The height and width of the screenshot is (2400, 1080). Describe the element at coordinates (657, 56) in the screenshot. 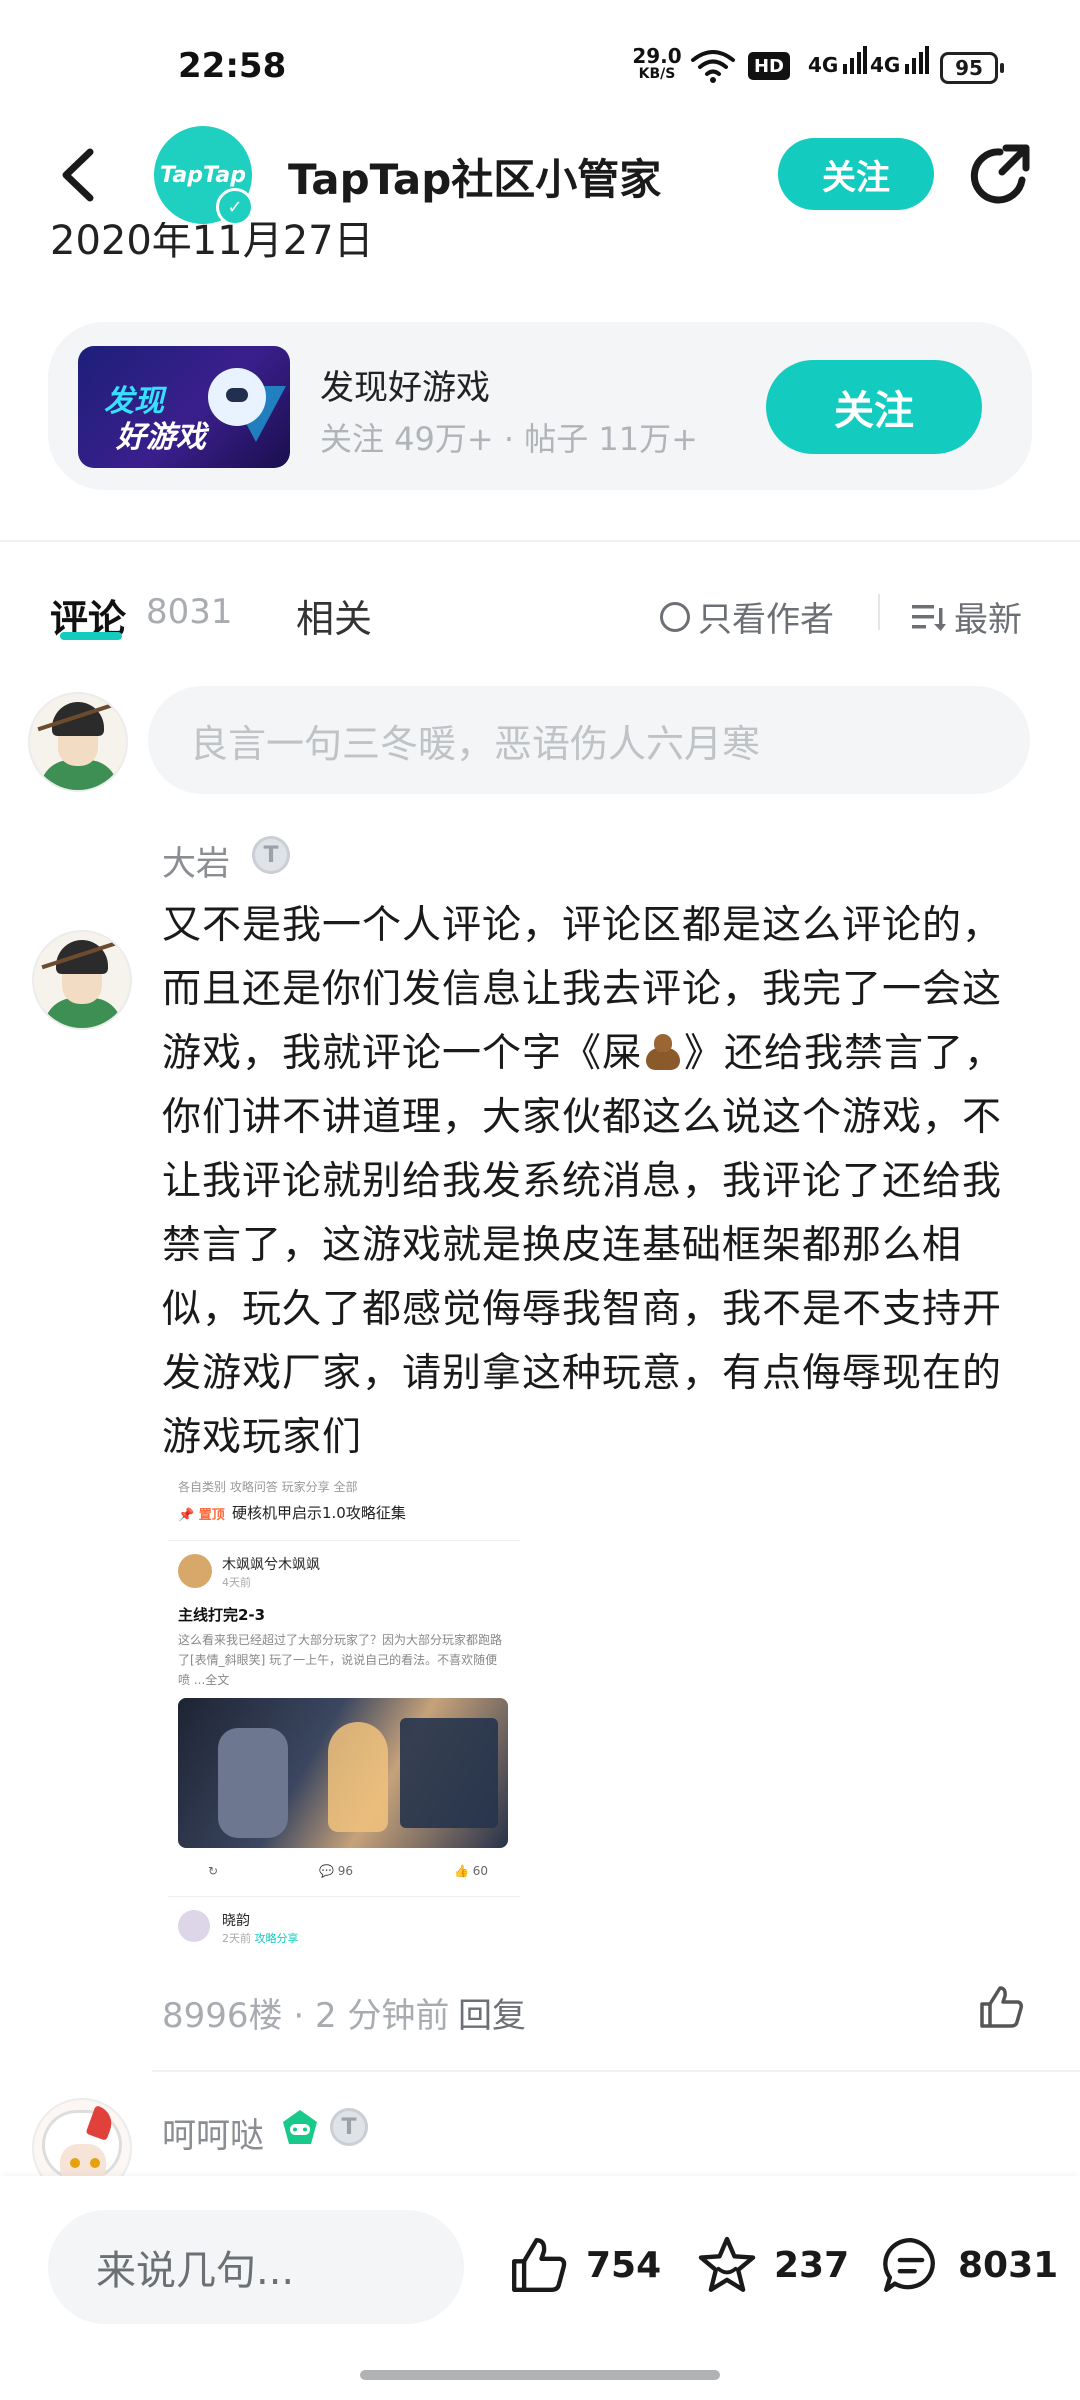

I see `network-speed-value: 29.0` at that location.